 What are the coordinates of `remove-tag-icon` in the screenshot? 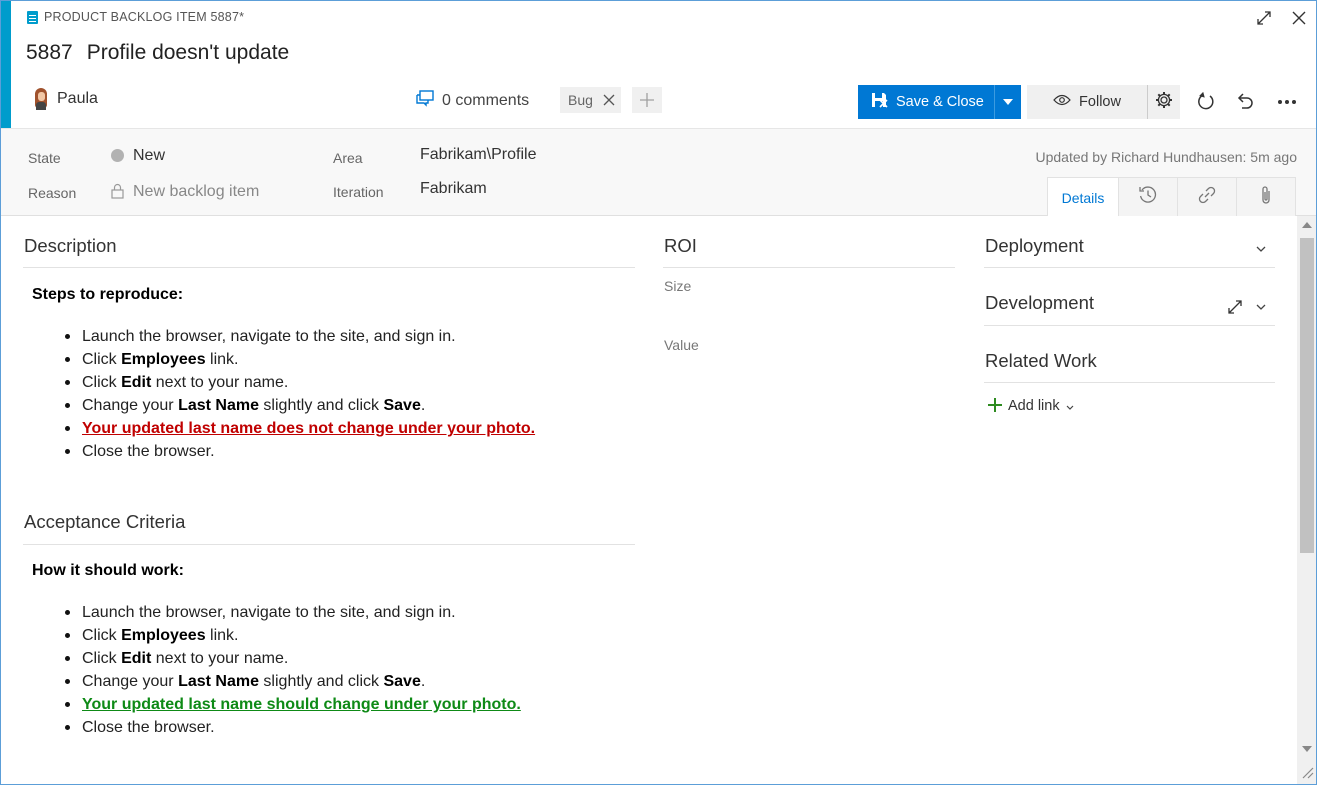 It's located at (609, 100).